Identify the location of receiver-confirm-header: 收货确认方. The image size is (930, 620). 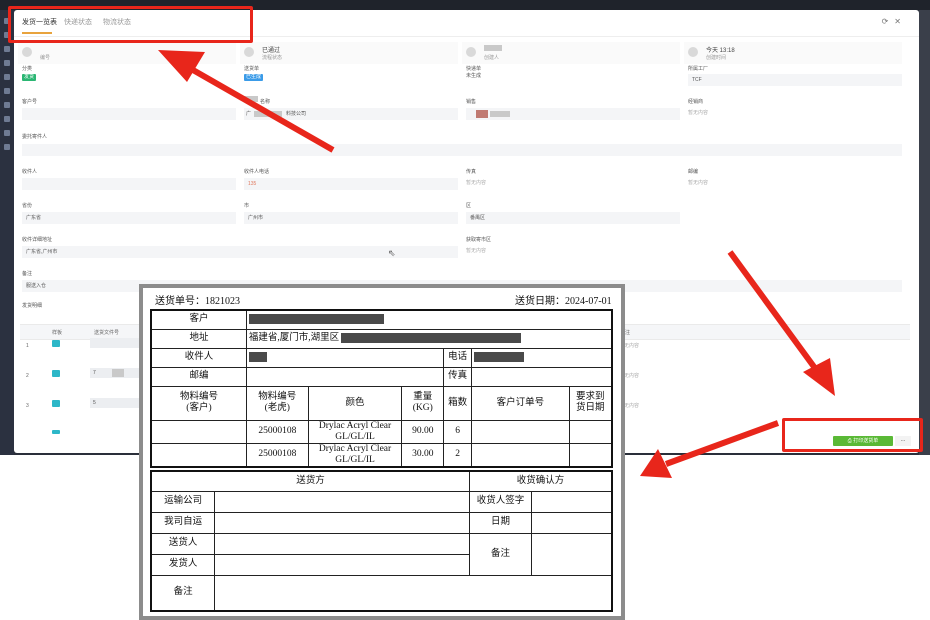
(541, 481).